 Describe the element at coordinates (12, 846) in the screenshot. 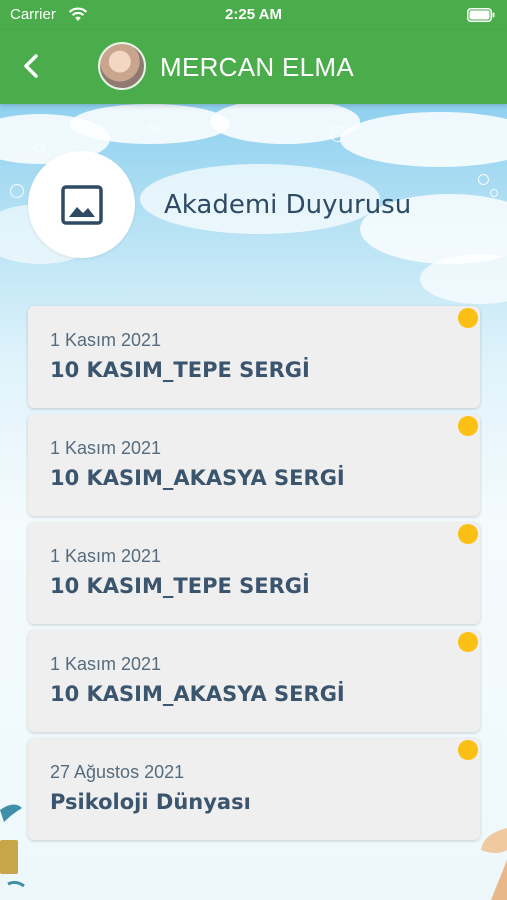

I see `decorative-plant-illustration` at that location.